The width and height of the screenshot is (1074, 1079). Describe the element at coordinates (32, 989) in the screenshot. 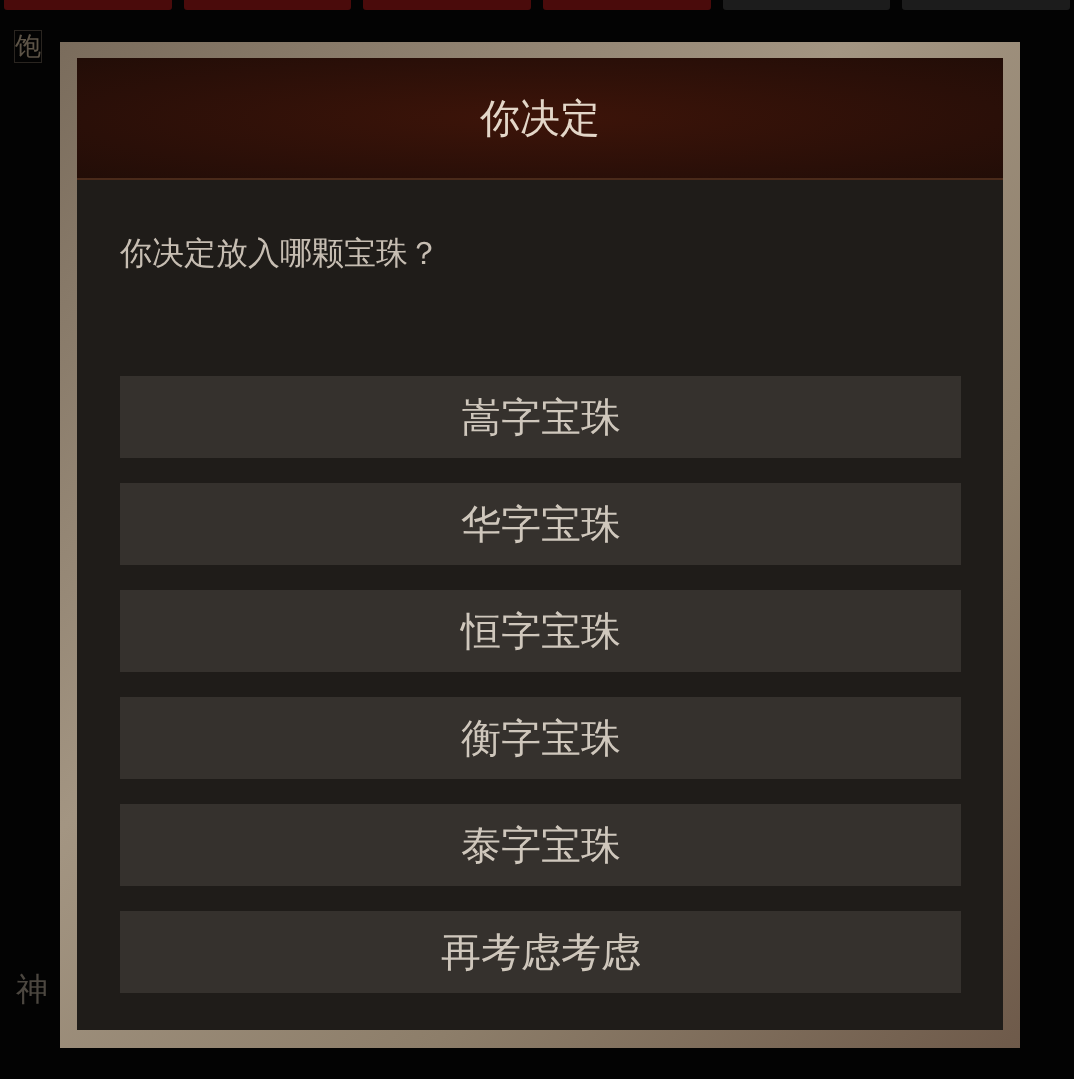

I see `side-label: 神` at that location.